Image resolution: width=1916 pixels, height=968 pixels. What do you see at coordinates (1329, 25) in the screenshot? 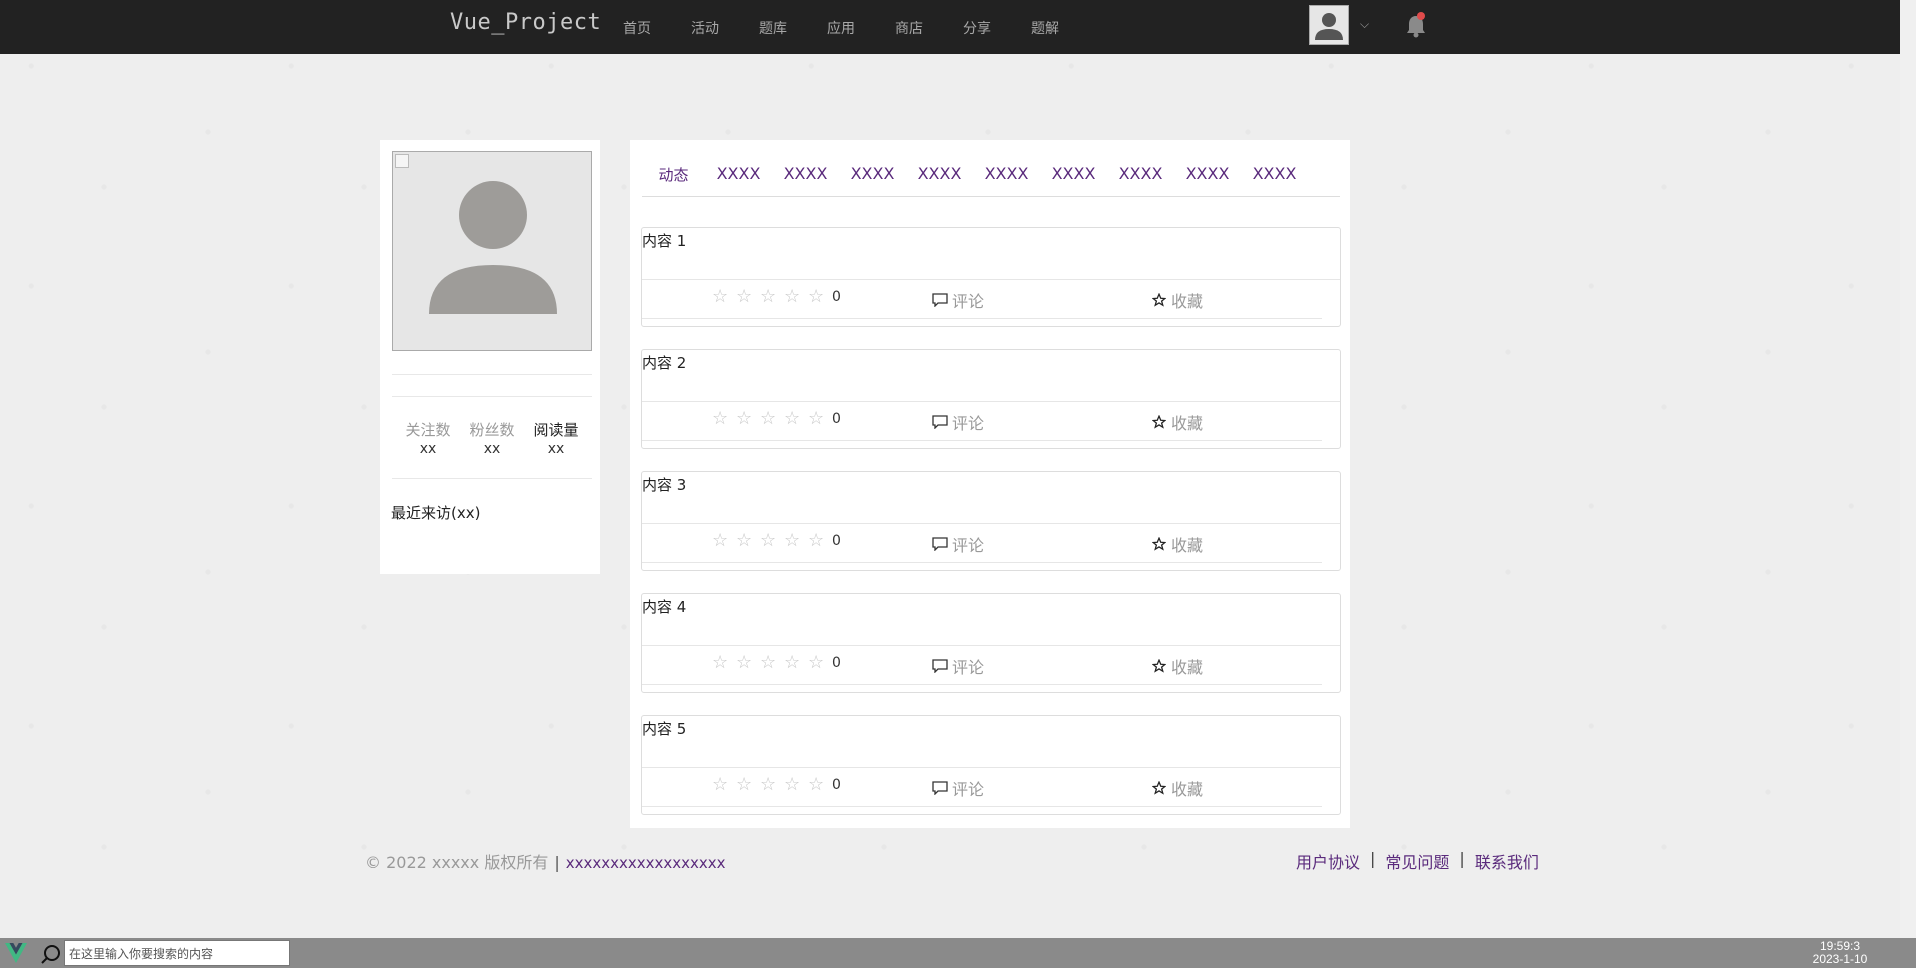
I see `user-avatar` at bounding box center [1329, 25].